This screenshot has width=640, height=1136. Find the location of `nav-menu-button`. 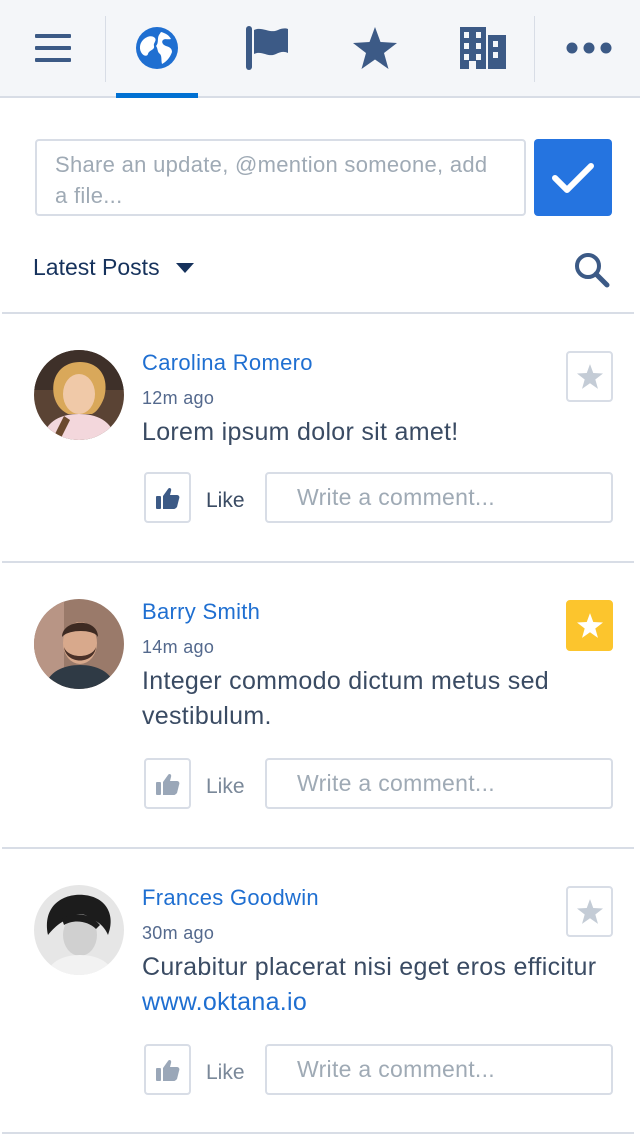

nav-menu-button is located at coordinates (53, 48).